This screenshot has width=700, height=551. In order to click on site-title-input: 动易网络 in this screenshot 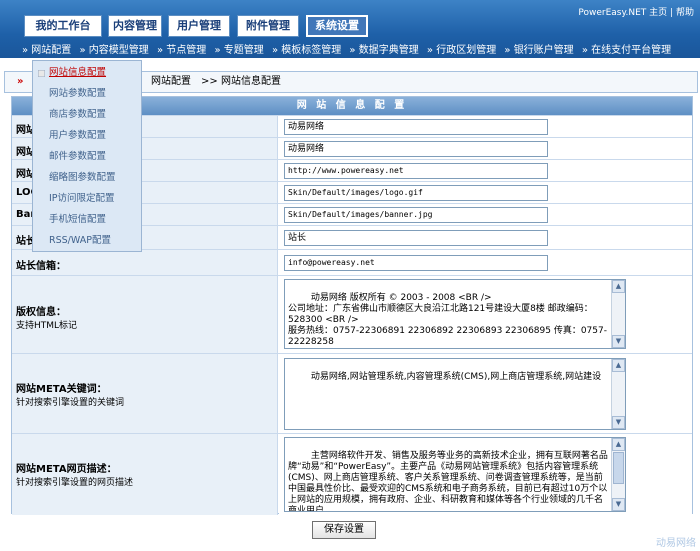, I will do `click(416, 149)`.